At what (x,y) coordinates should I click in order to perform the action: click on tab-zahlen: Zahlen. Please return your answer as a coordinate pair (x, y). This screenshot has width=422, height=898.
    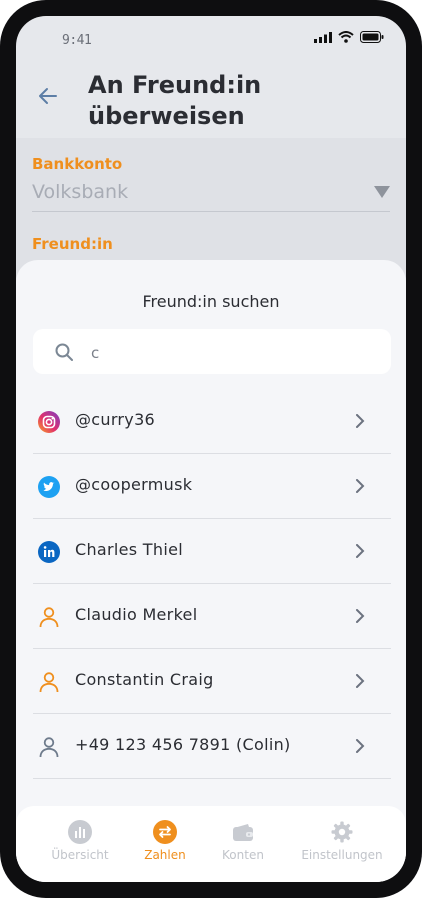
    Looking at the image, I should click on (165, 841).